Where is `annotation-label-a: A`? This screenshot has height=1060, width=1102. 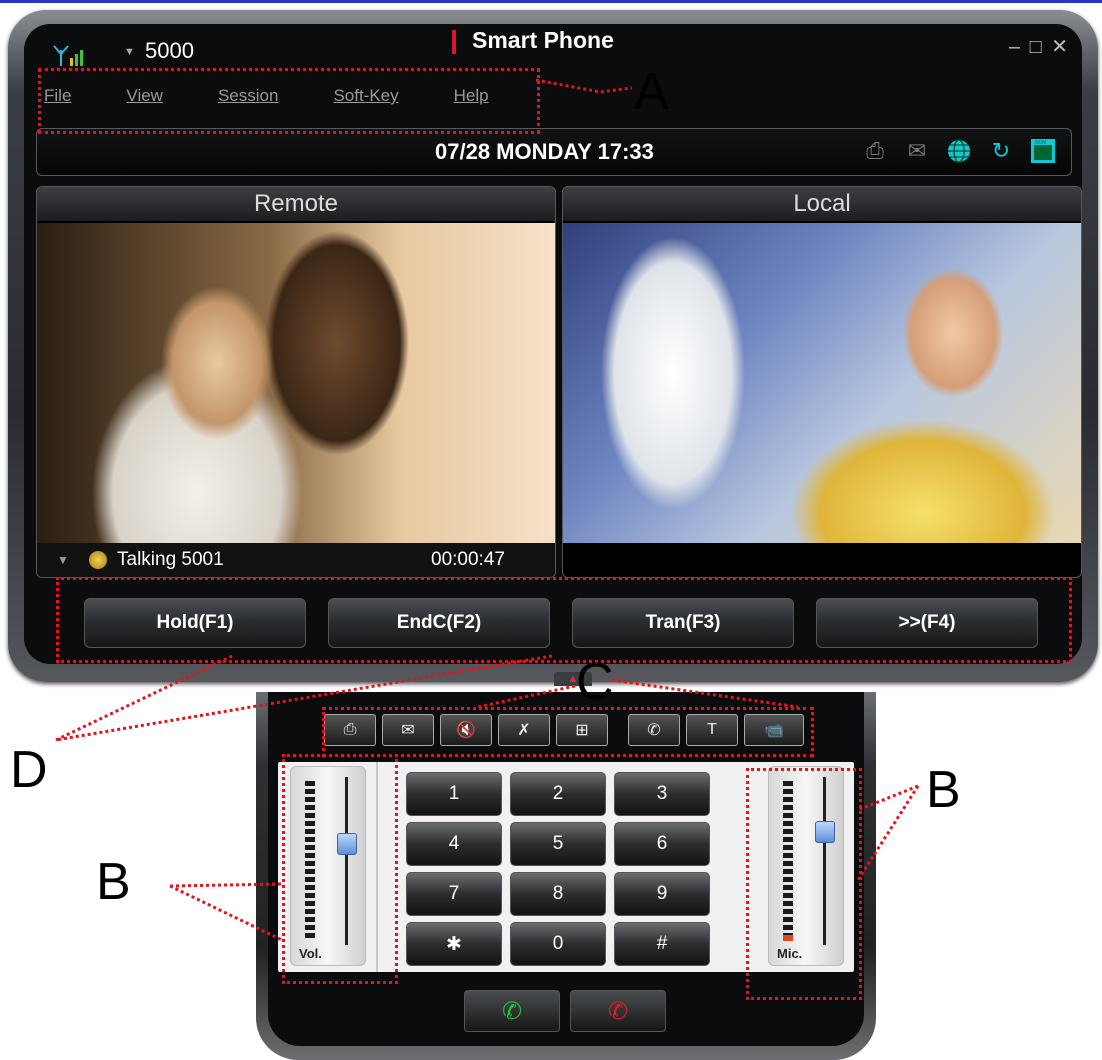
annotation-label-a: A is located at coordinates (651, 92).